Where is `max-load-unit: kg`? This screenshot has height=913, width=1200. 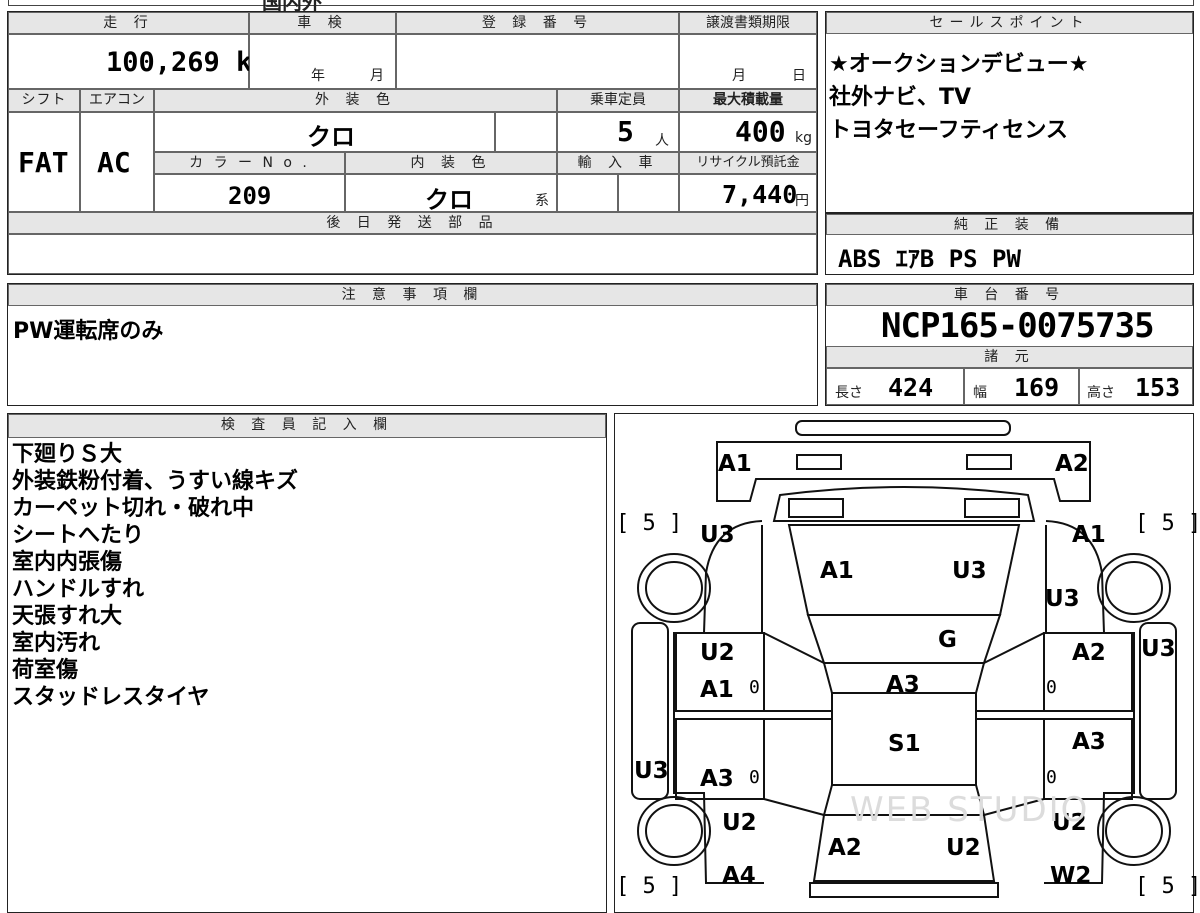
max-load-unit: kg is located at coordinates (803, 138).